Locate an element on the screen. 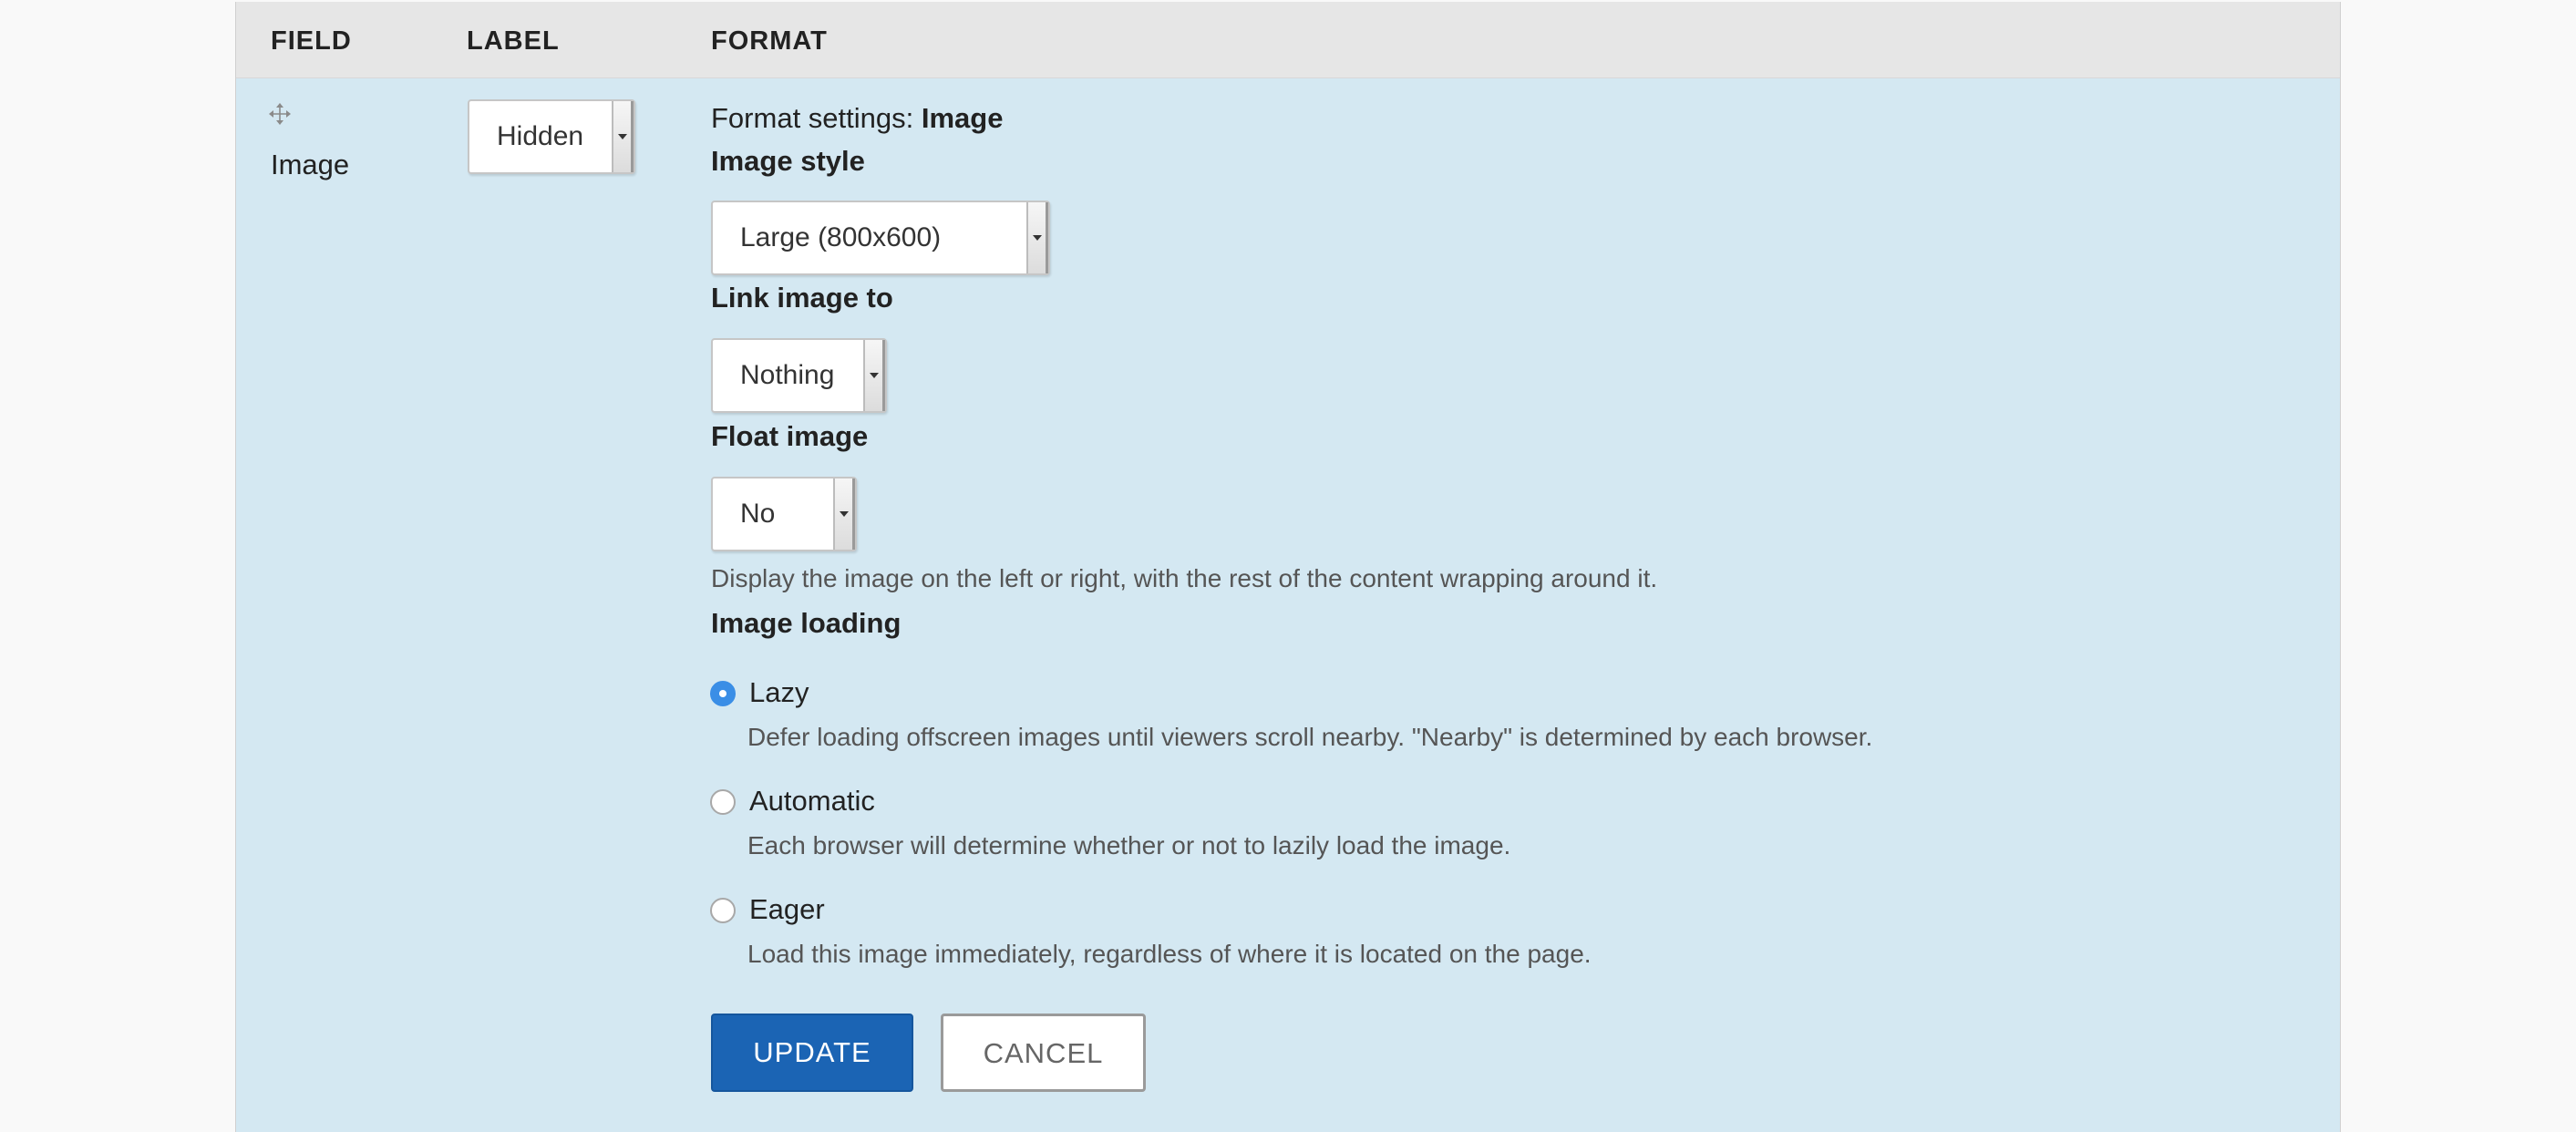  float-image-select-value: No is located at coordinates (758, 514).